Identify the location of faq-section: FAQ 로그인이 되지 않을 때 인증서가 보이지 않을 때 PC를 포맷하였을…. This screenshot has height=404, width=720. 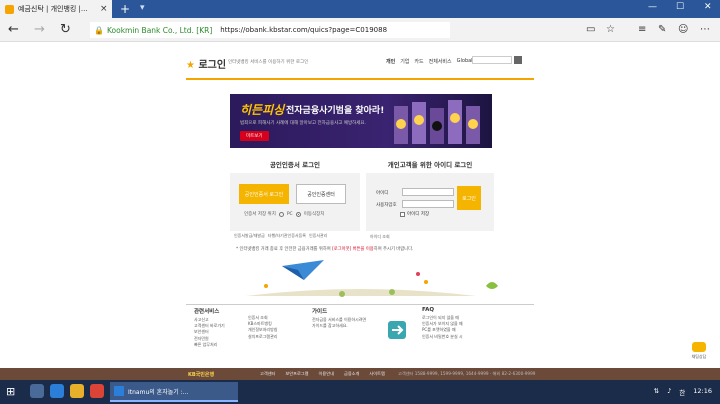
(442, 323).